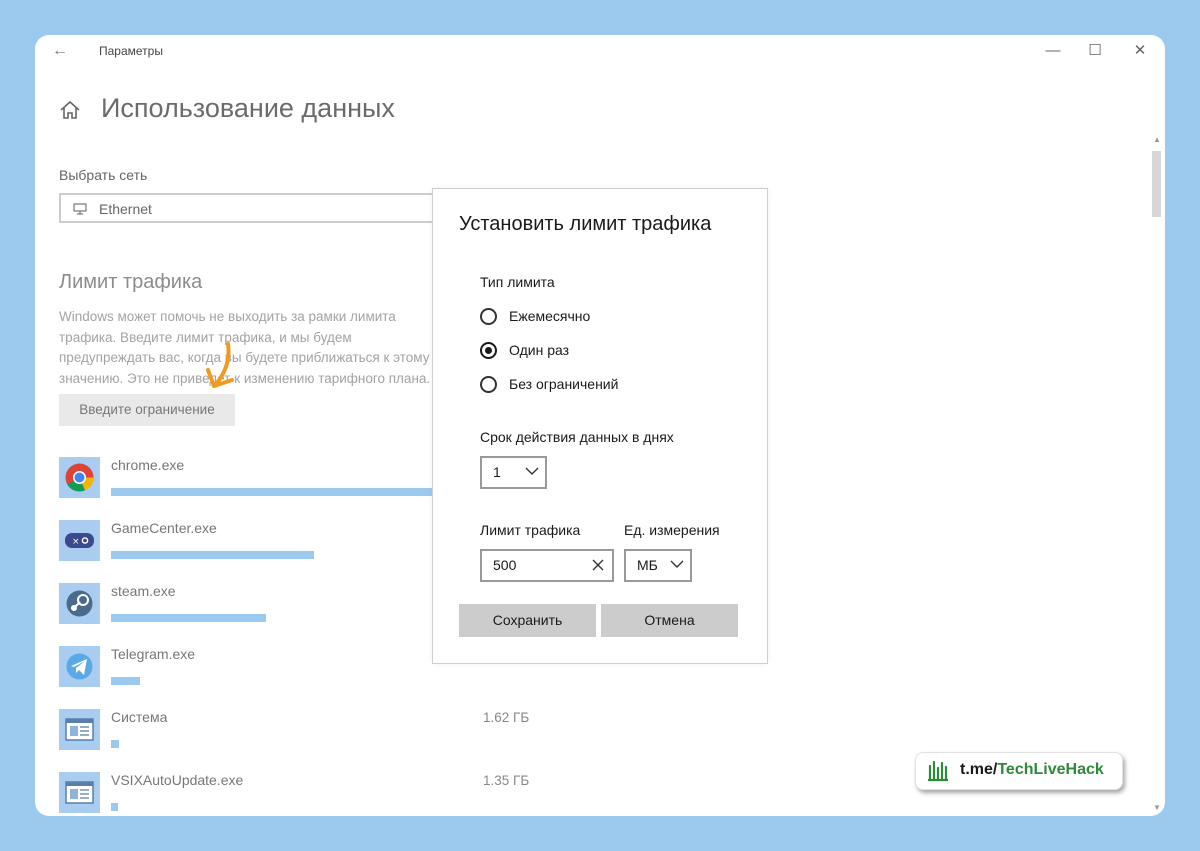  What do you see at coordinates (249, 208) in the screenshot?
I see `network-select: Ethernet` at bounding box center [249, 208].